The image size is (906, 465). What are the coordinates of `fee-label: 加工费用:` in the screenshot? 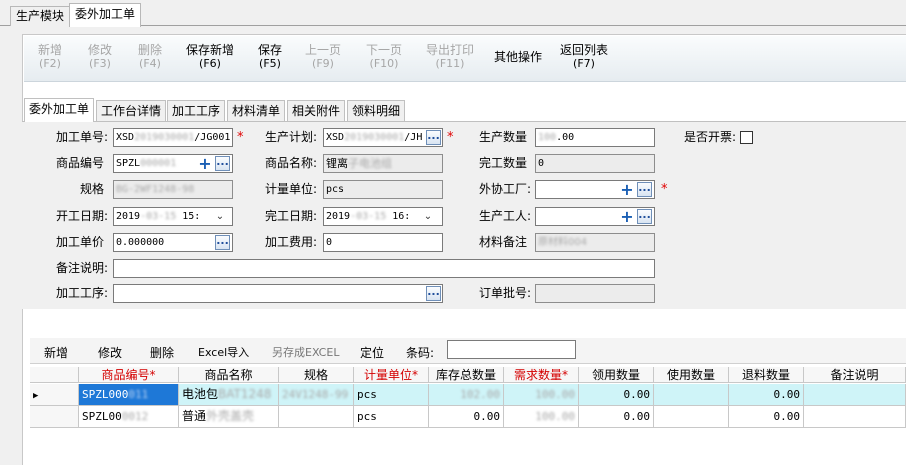 It's located at (291, 242).